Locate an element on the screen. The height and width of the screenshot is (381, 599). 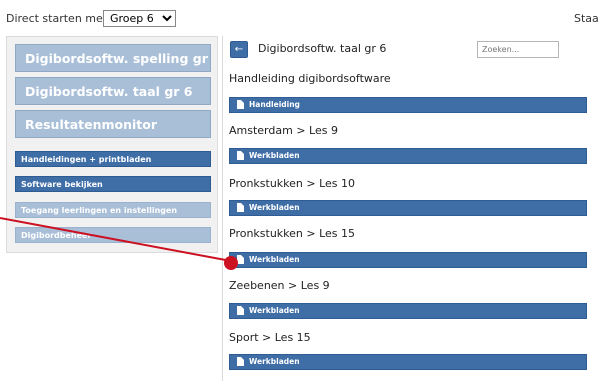
top-bar: Direct starten met Groep 6 Staa is located at coordinates (299, 16).